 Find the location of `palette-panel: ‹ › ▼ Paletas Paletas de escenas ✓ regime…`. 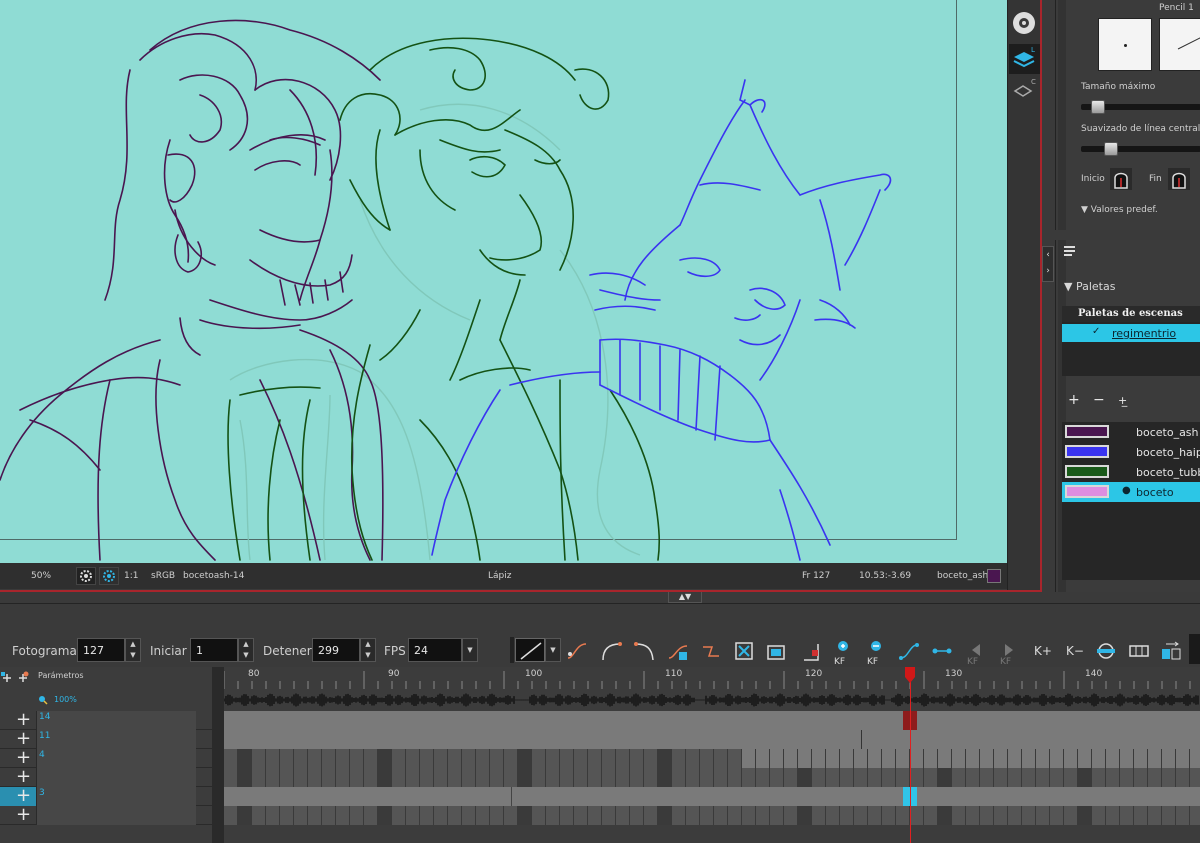

palette-panel: ‹ › ▼ Paletas Paletas de escenas ✓ regime… is located at coordinates (1121, 416).